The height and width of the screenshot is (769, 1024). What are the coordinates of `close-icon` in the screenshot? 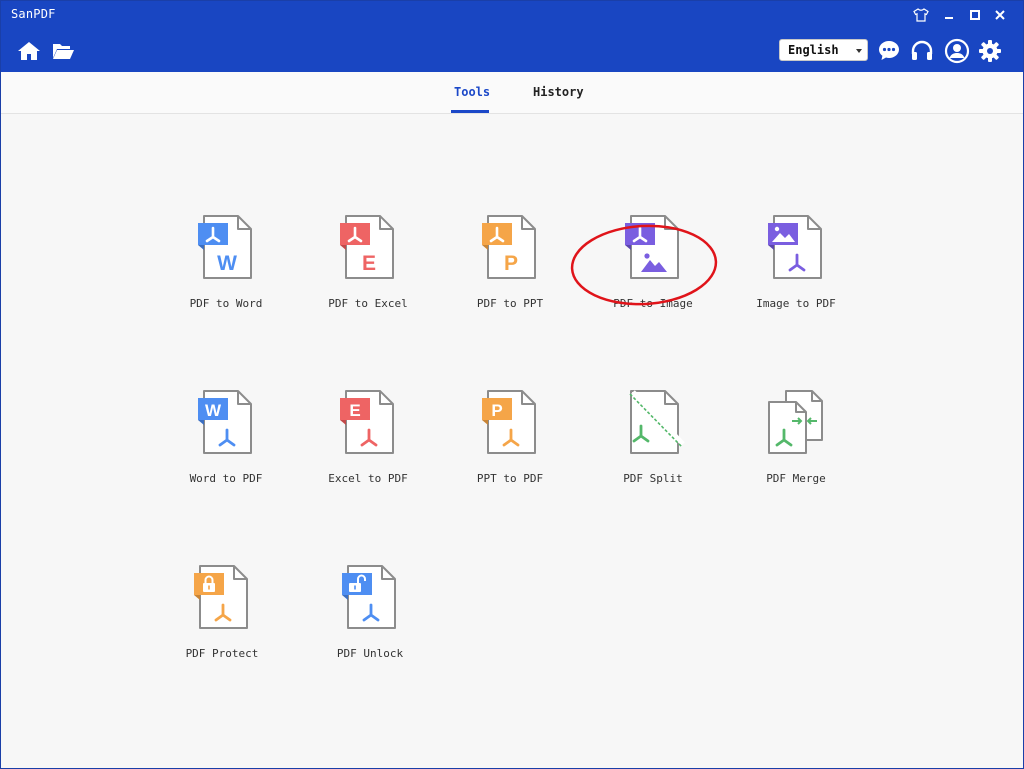 It's located at (1000, 15).